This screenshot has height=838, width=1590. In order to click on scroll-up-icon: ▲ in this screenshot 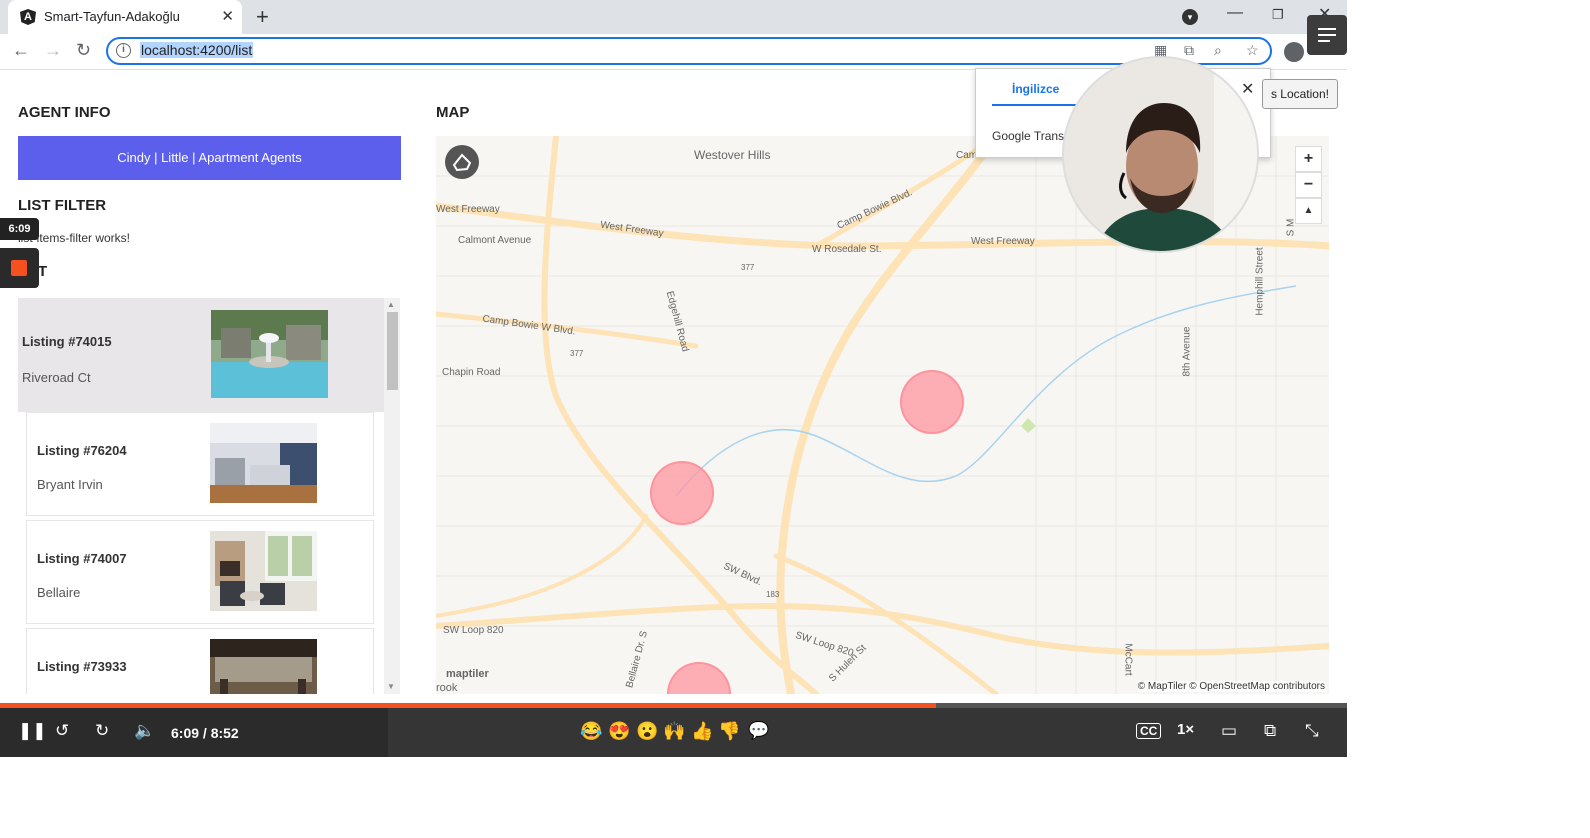, I will do `click(391, 304)`.